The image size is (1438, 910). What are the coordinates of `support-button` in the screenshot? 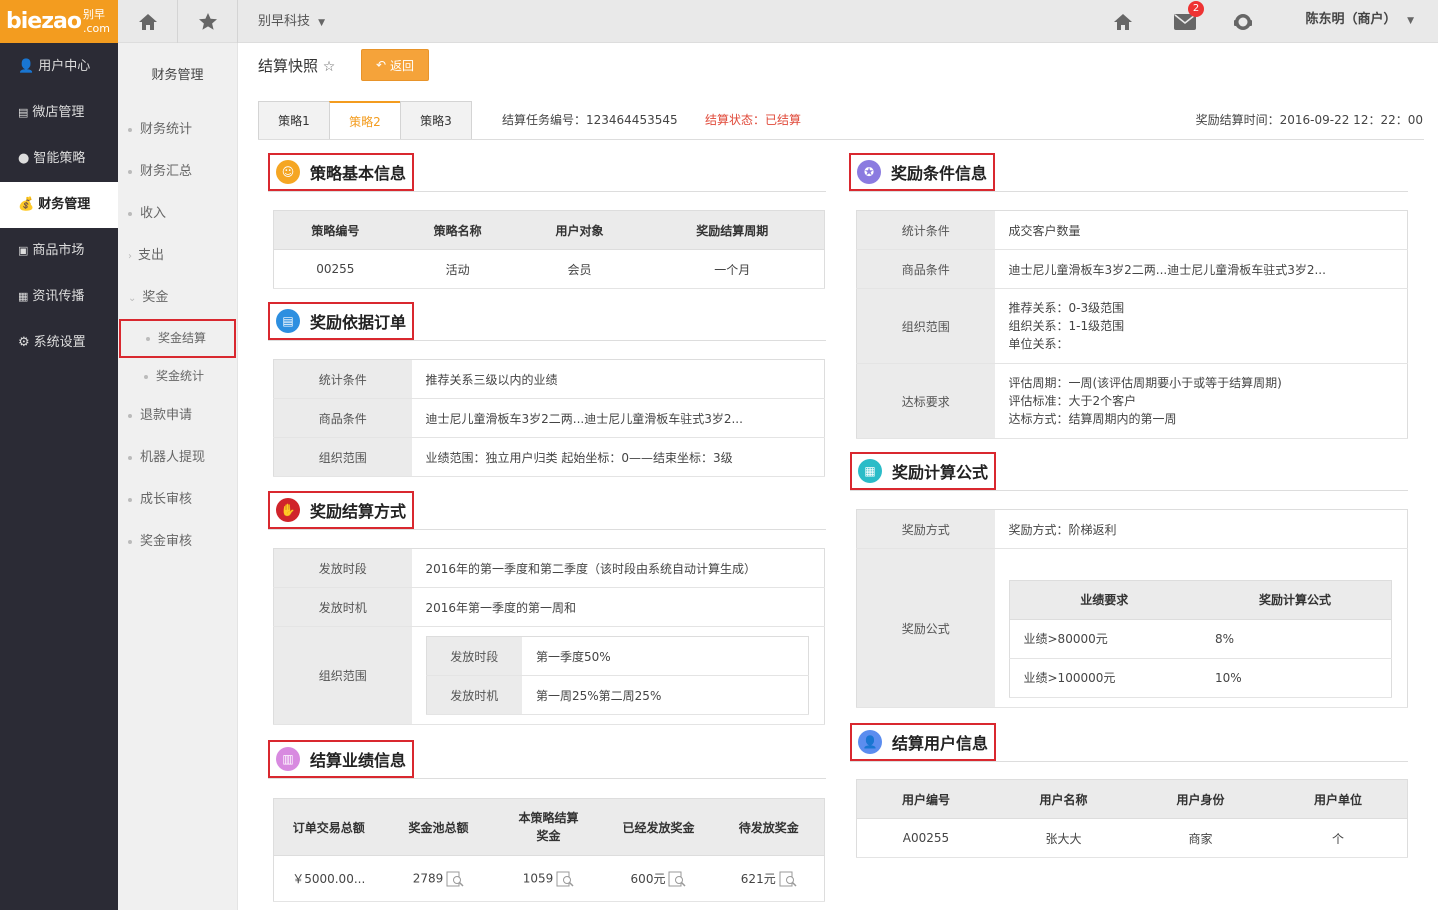 It's located at (1243, 21).